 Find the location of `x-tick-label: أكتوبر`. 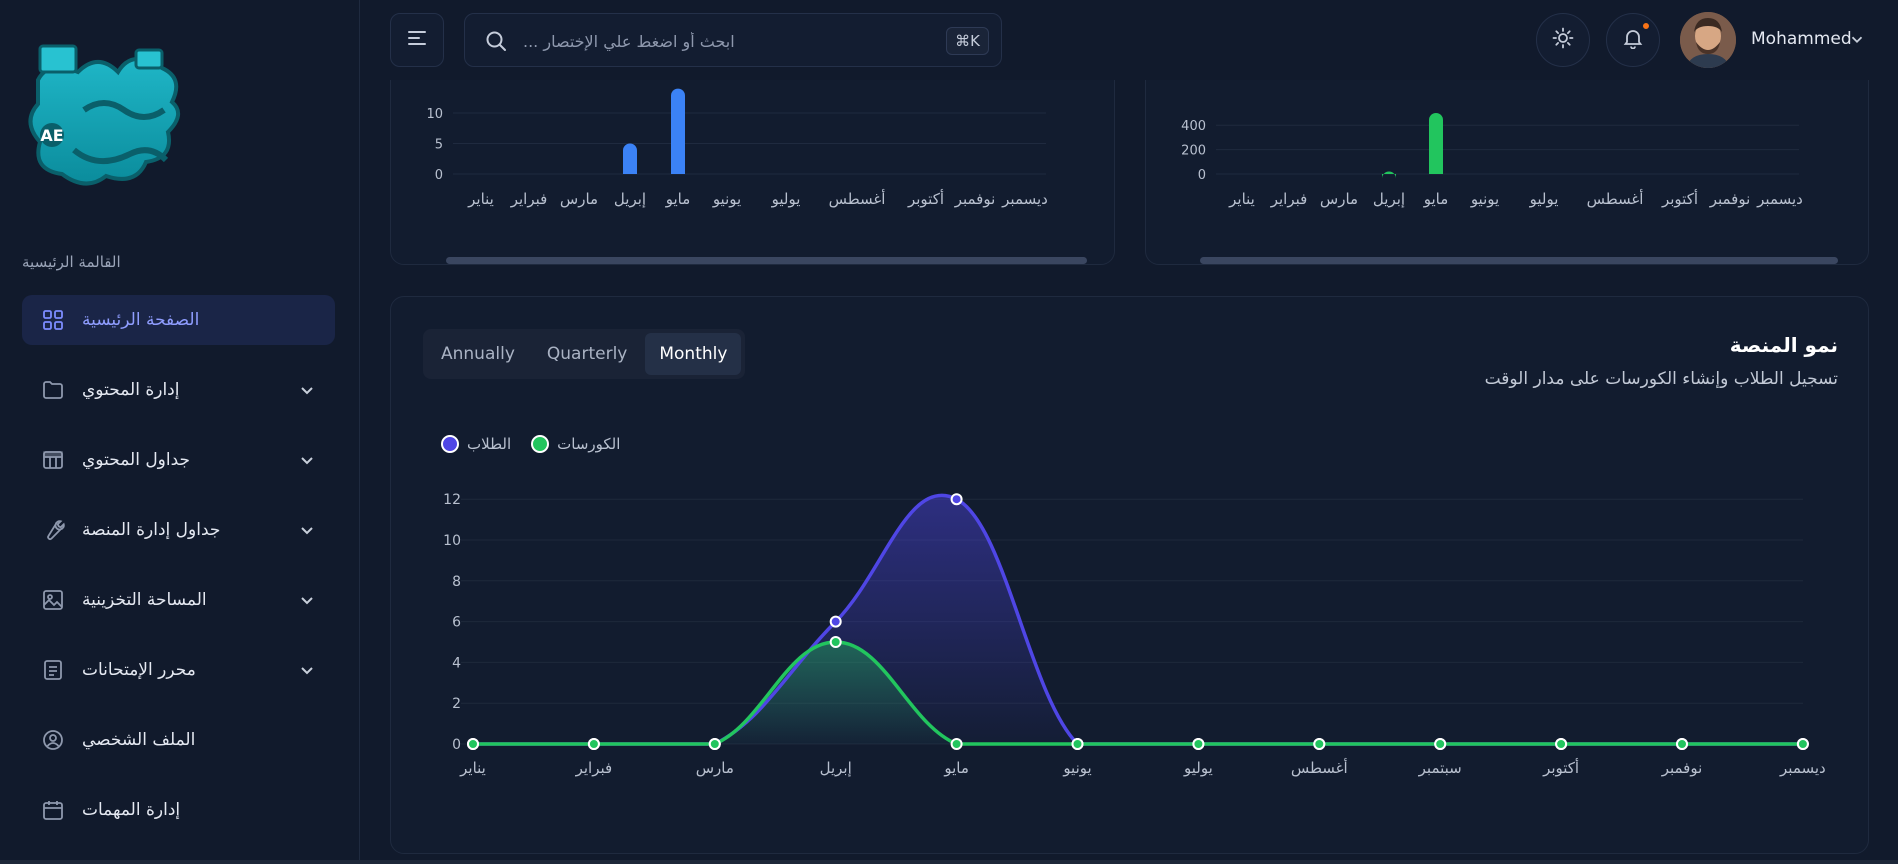

x-tick-label: أكتوبر is located at coordinates (1560, 767).